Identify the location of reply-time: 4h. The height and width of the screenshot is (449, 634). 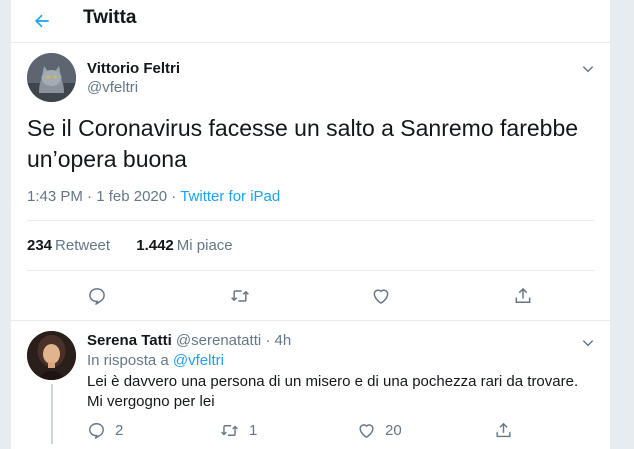
(283, 340).